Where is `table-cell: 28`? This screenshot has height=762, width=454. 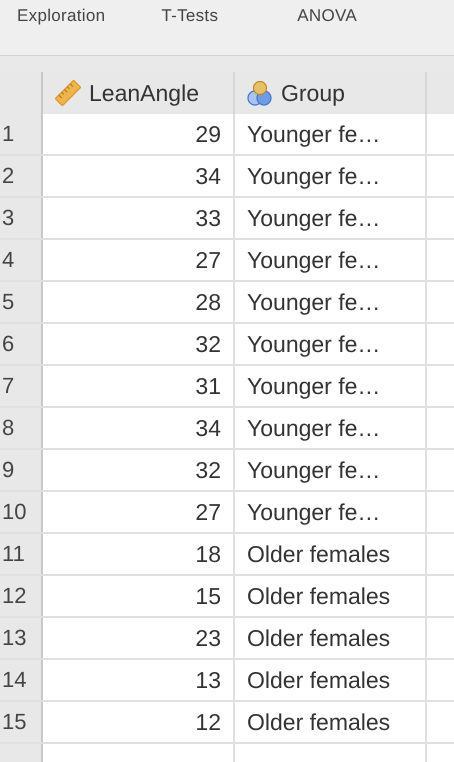 table-cell: 28 is located at coordinates (139, 302).